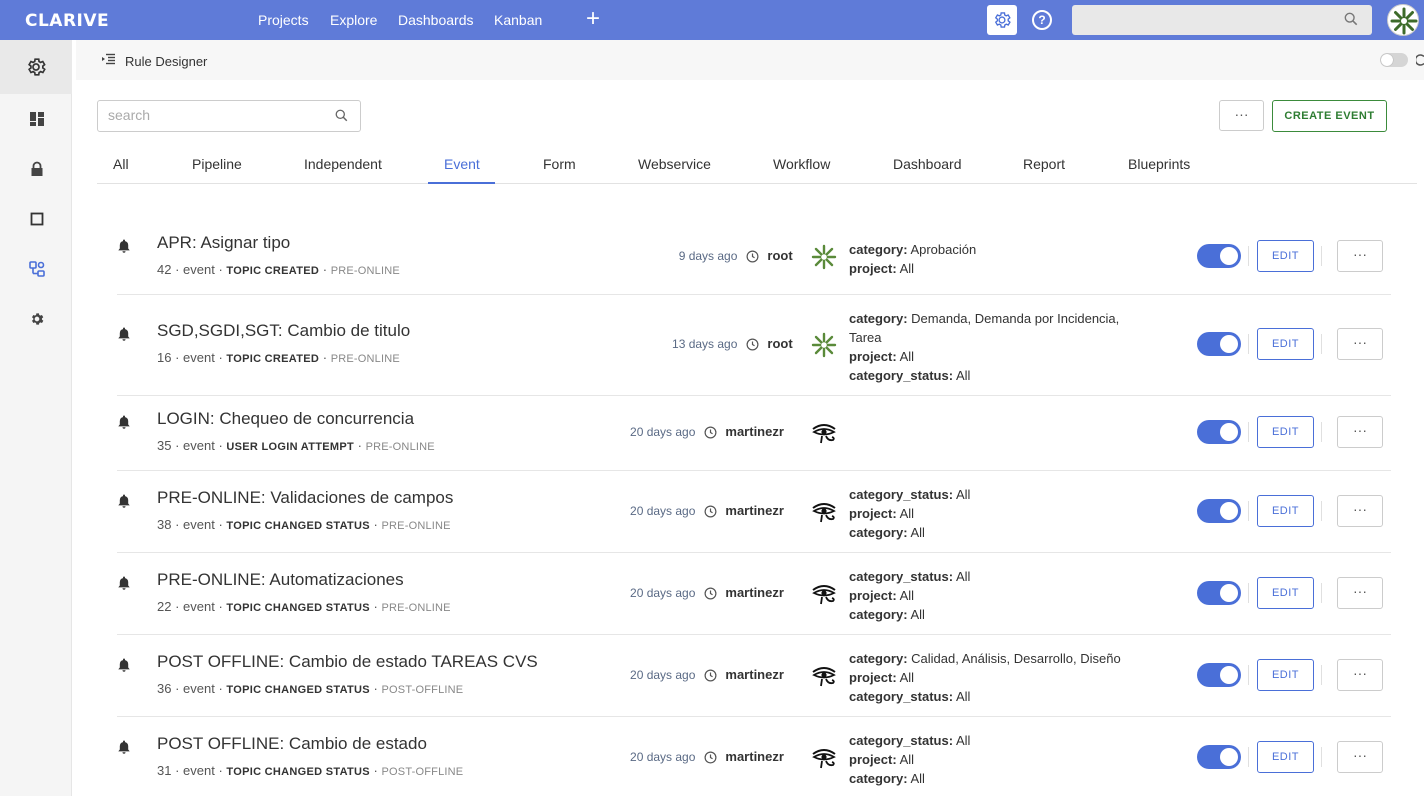 This screenshot has width=1424, height=796. What do you see at coordinates (280, 580) in the screenshot?
I see `rule-title: PRE-ONLINE: Automatizaciones` at bounding box center [280, 580].